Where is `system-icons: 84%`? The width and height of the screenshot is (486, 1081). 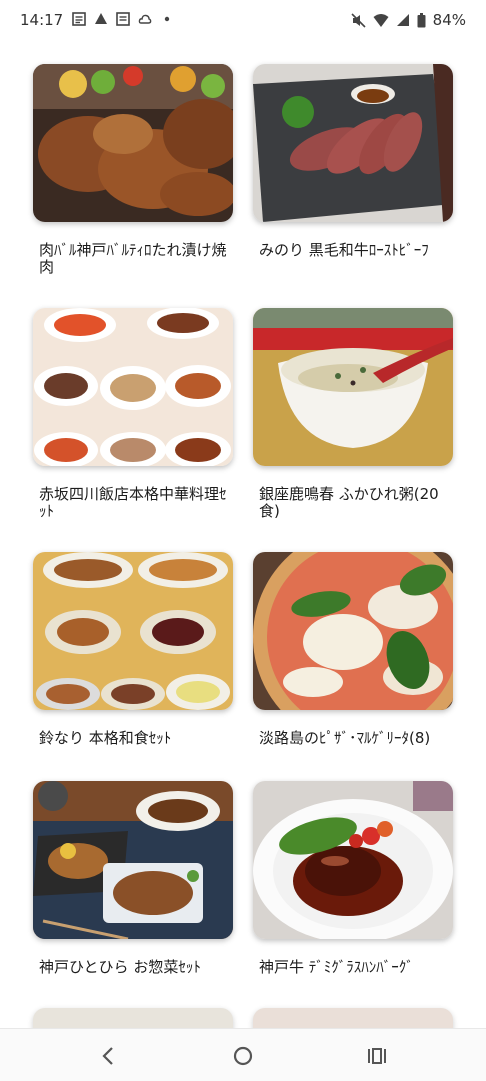
system-icons: 84% is located at coordinates (408, 20).